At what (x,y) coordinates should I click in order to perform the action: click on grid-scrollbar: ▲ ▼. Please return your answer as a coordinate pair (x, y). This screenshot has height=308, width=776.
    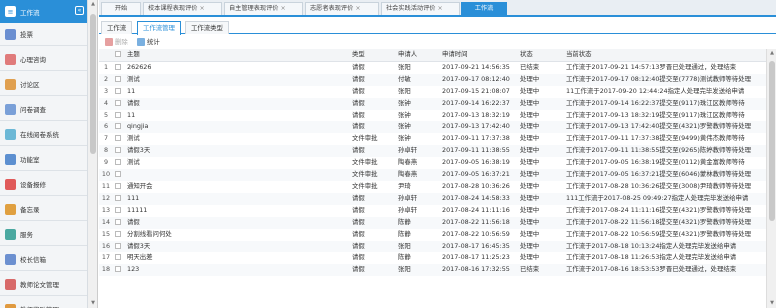
    Looking at the image, I should click on (771, 178).